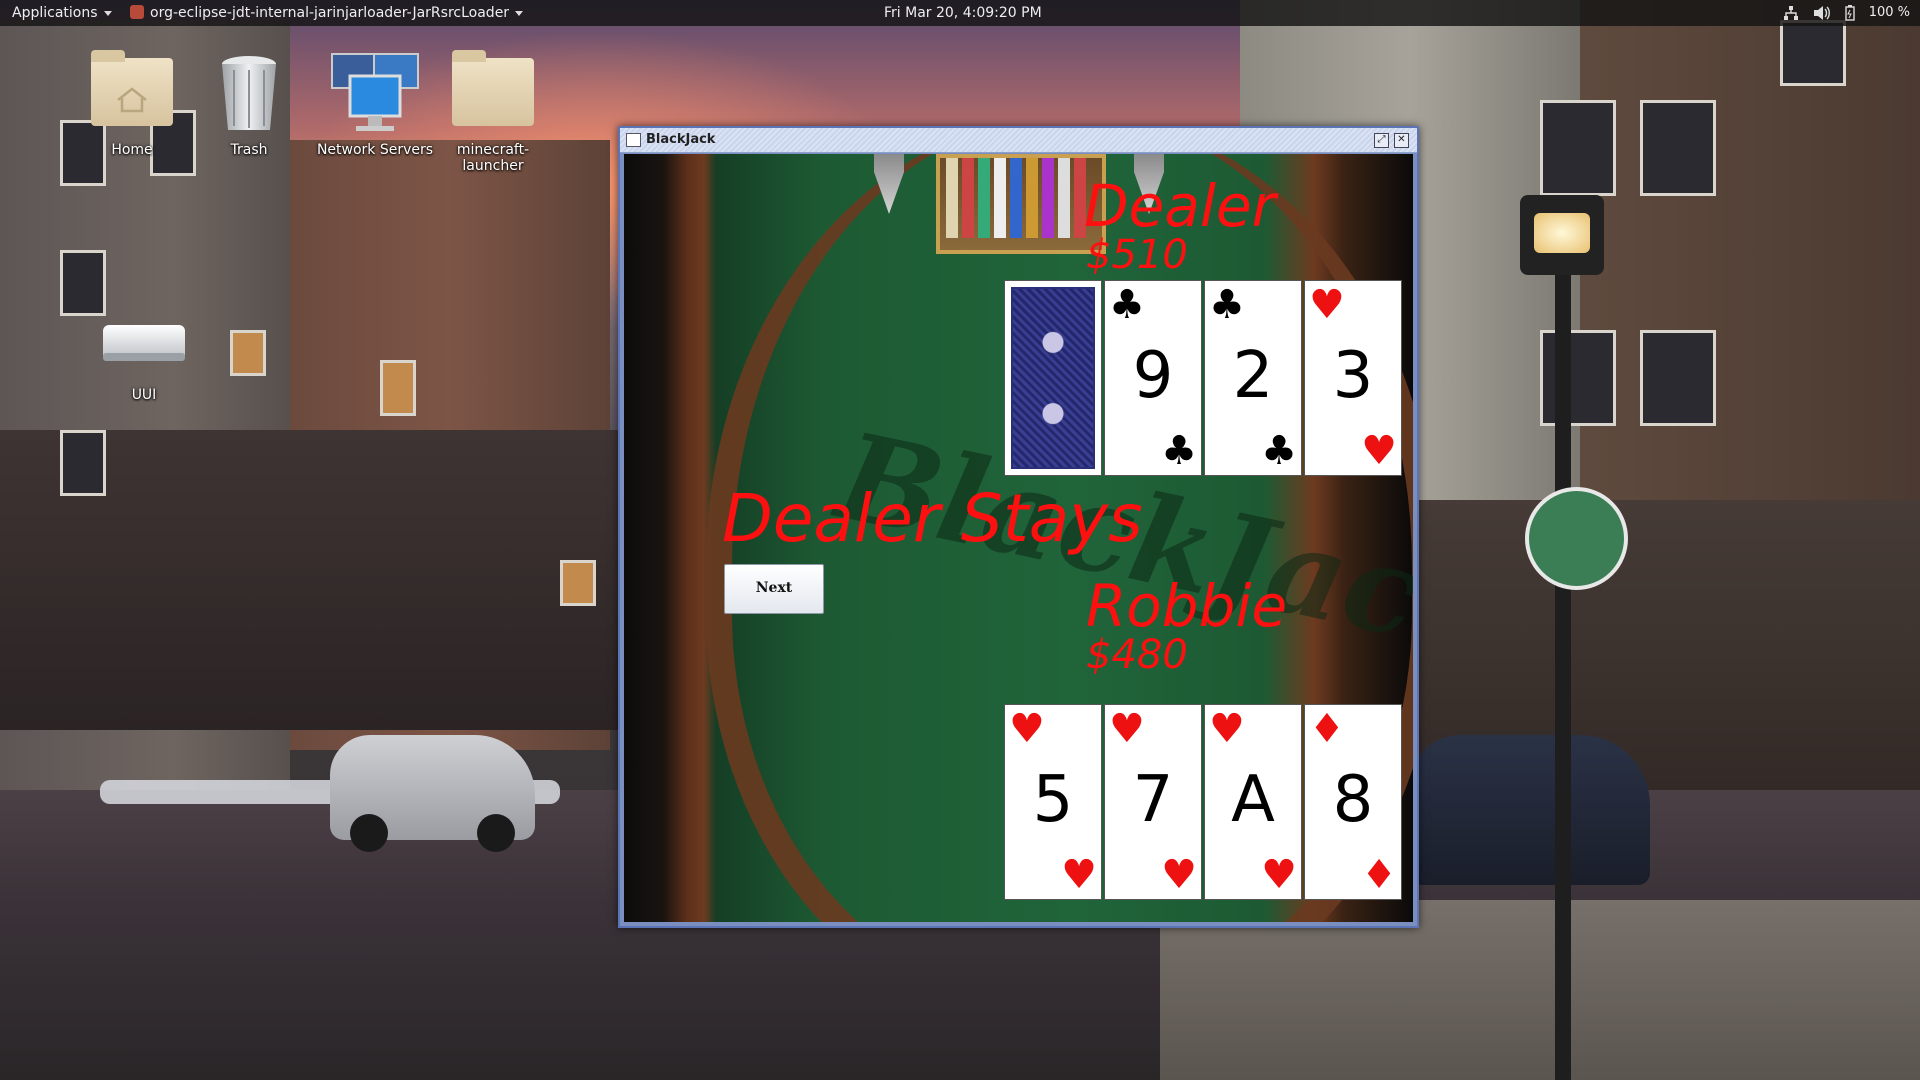 This screenshot has height=1080, width=1920. Describe the element at coordinates (1791, 13) in the screenshot. I see `network-icon` at that location.